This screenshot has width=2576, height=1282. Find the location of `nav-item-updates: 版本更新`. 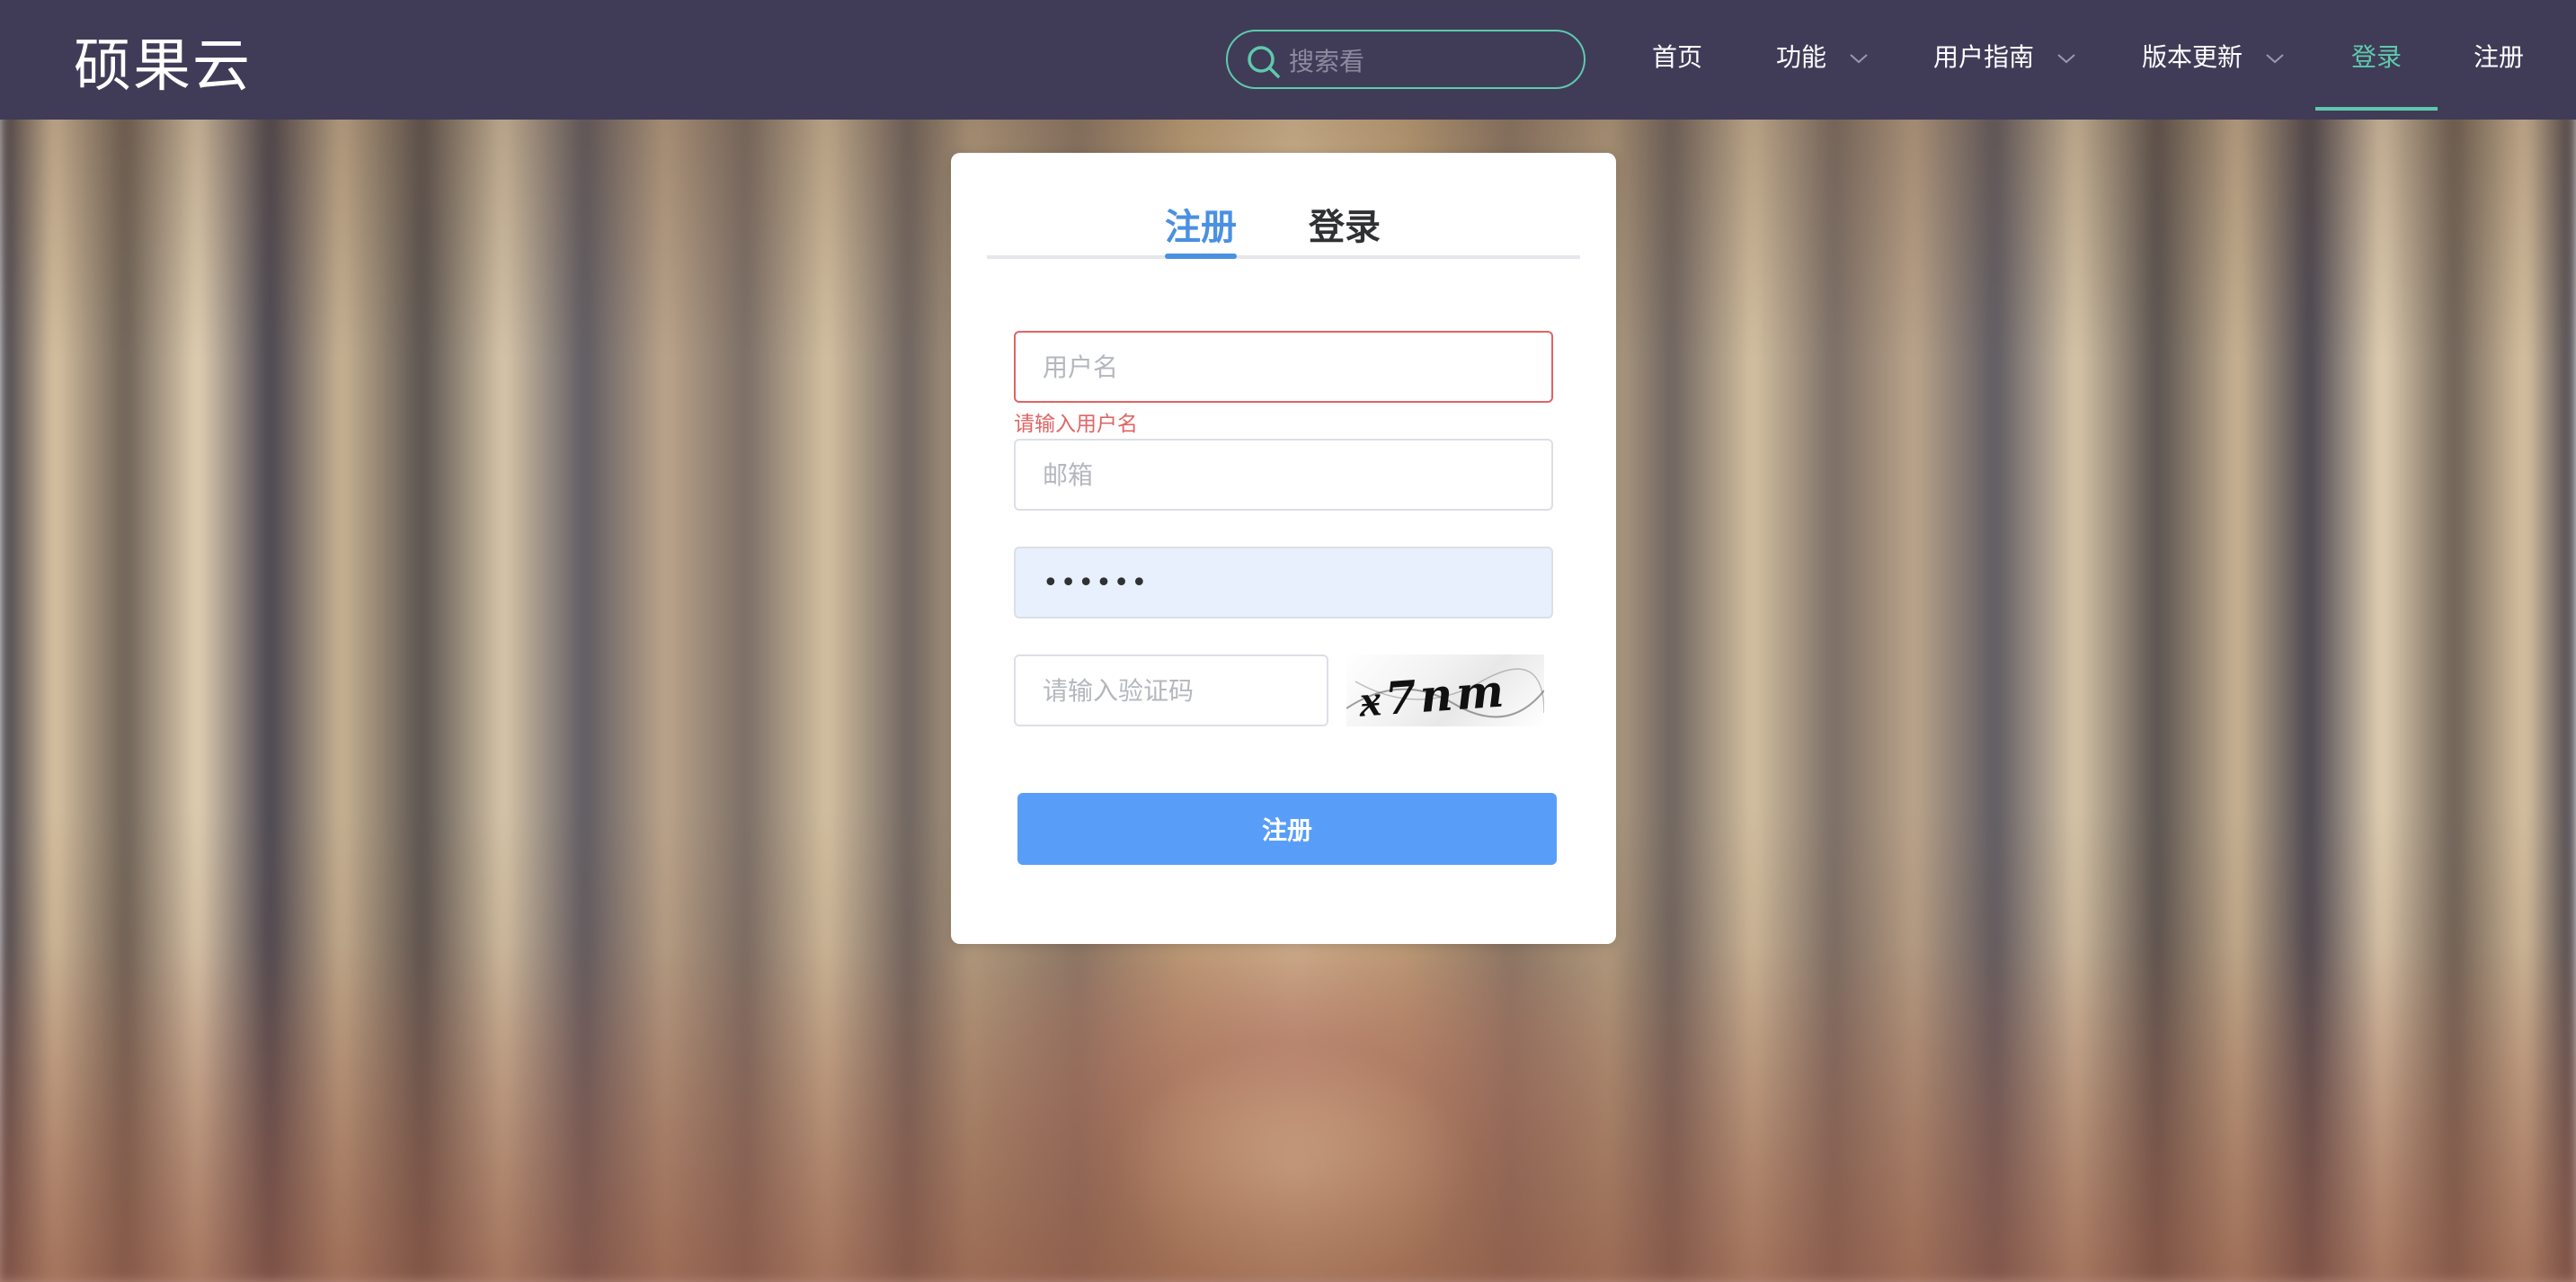

nav-item-updates: 版本更新 is located at coordinates (2213, 60).